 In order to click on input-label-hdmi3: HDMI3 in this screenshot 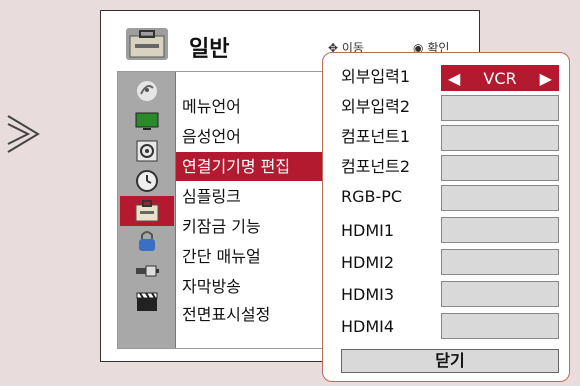, I will do `click(368, 294)`.